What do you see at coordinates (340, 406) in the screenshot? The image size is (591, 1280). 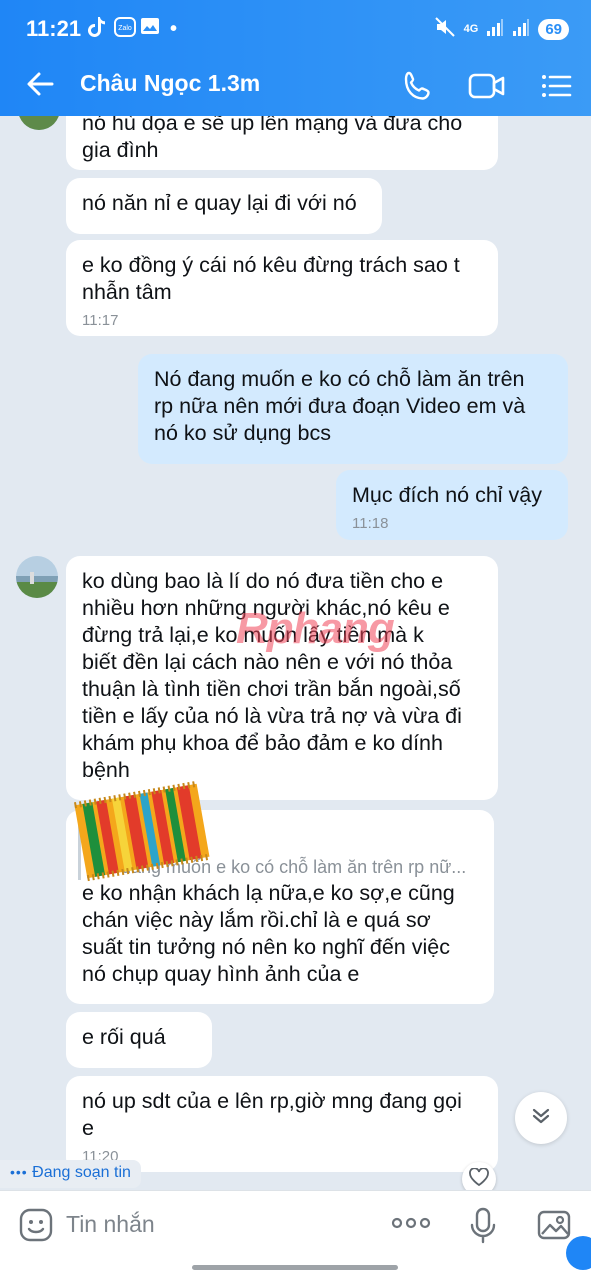 I see `message-text: rp nữa nên mới đưa đoạn Video em và` at bounding box center [340, 406].